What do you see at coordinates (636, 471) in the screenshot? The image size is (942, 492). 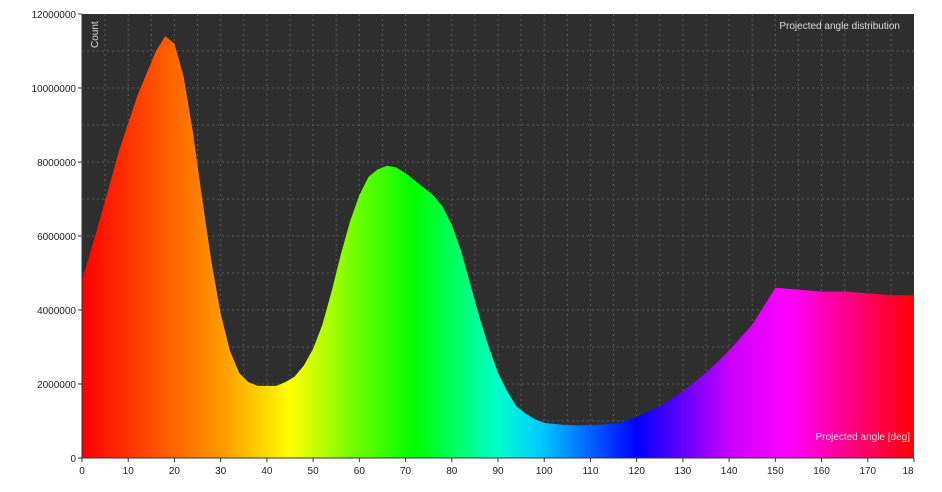 I see `x-tick-label: 120` at bounding box center [636, 471].